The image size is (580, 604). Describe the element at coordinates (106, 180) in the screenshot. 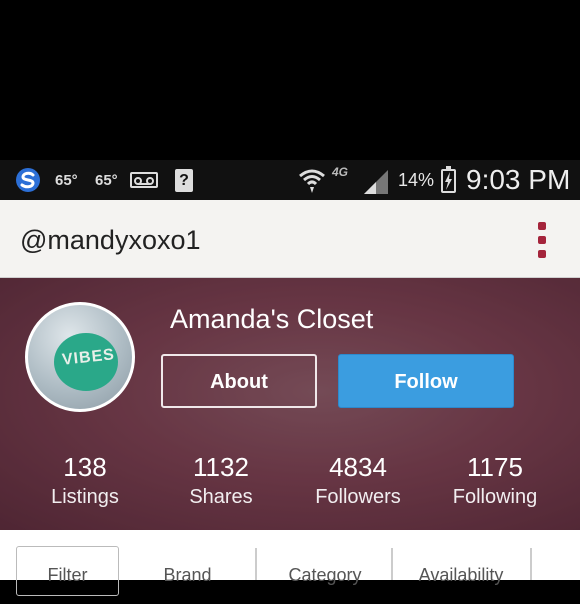

I see `temperature-2: 65°` at that location.